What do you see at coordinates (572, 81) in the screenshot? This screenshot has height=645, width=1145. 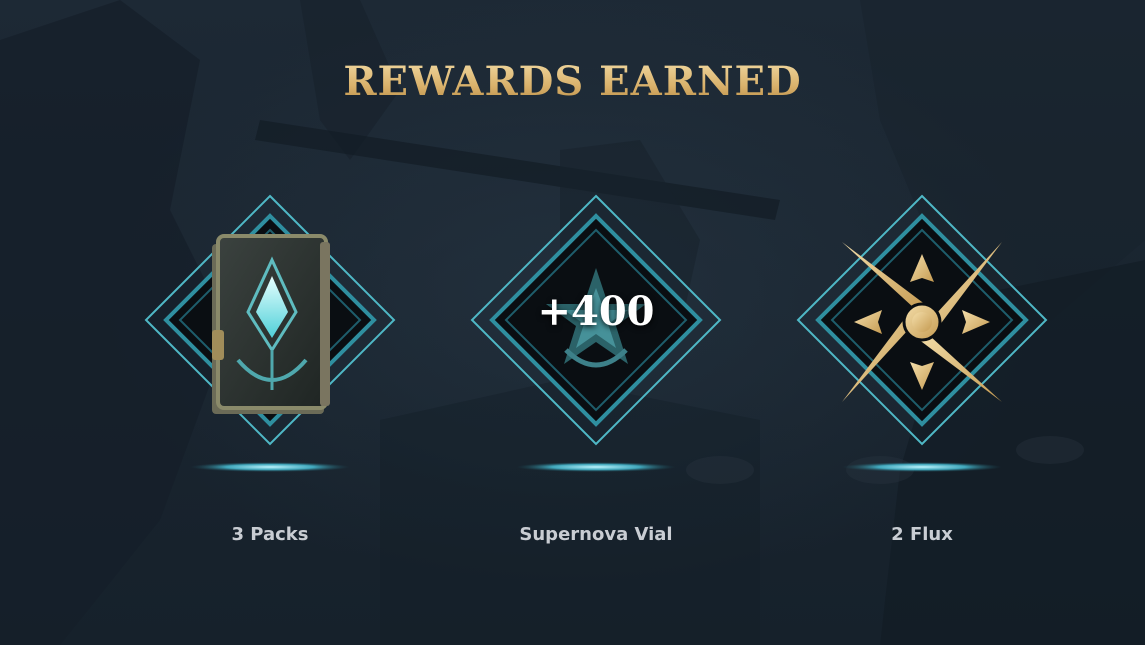 I see `page-title: REWARDS EARNED` at bounding box center [572, 81].